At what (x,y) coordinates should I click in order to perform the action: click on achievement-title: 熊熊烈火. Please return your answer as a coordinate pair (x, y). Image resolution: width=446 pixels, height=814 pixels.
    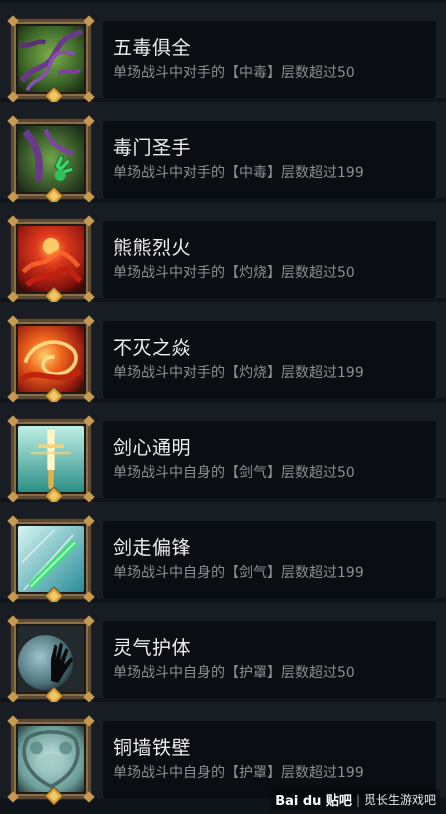
    Looking at the image, I should click on (152, 248).